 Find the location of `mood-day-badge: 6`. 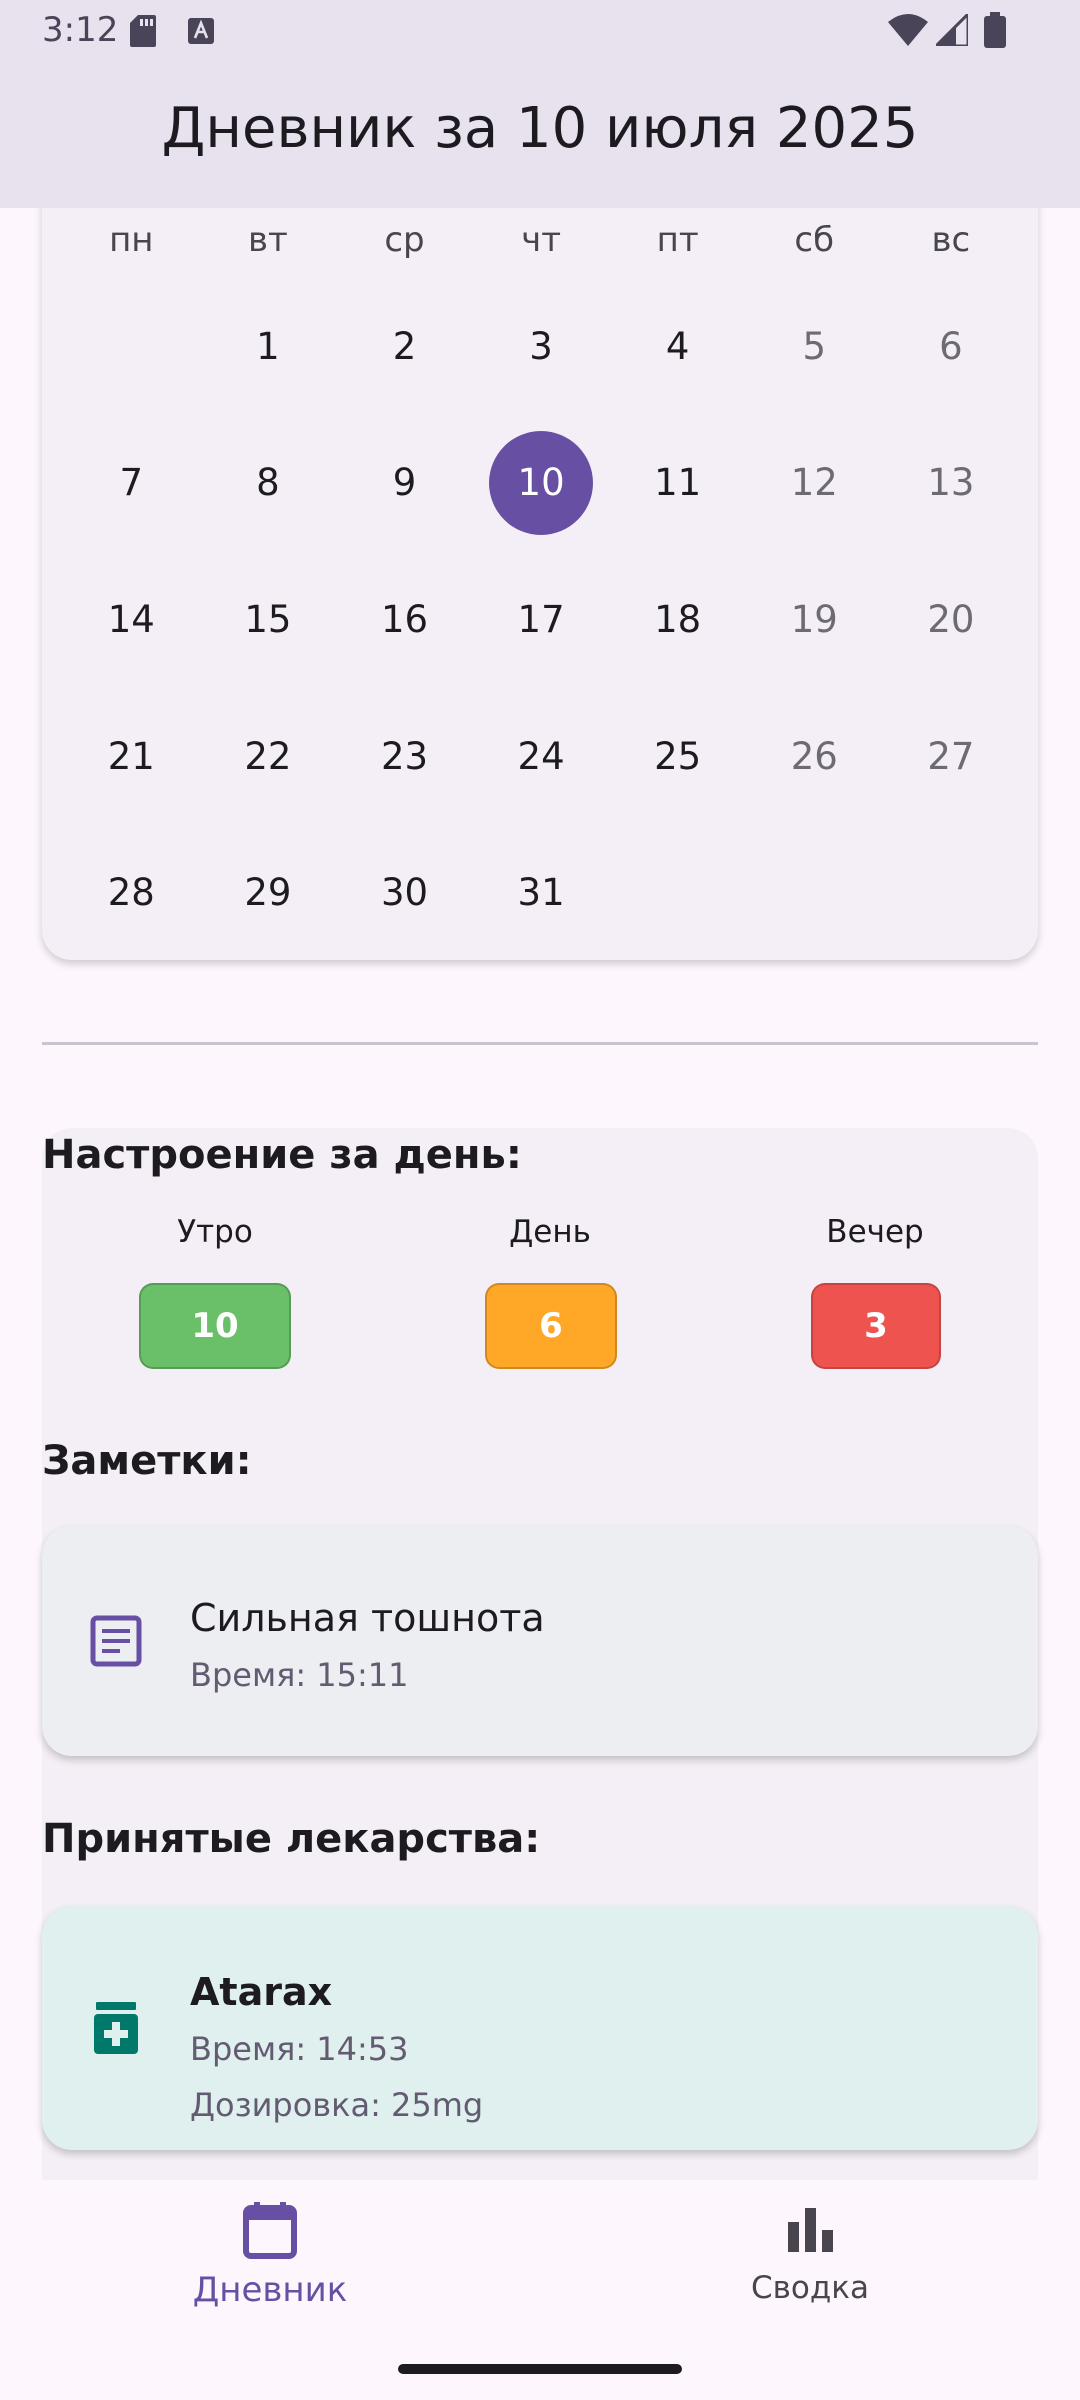

mood-day-badge: 6 is located at coordinates (551, 1326).